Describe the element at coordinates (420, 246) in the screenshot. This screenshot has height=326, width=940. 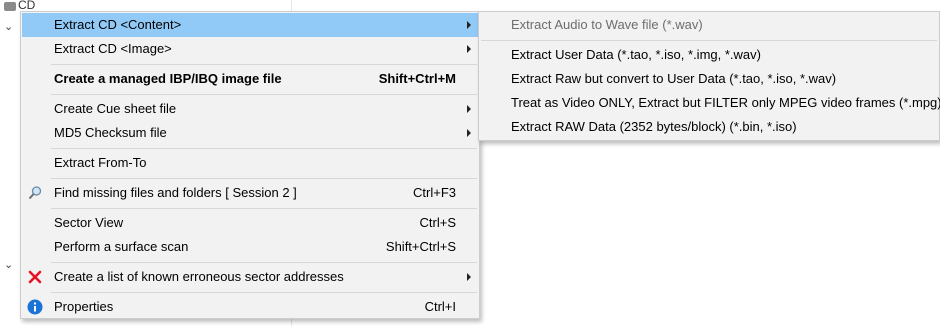
I see `menu-item-shortcut: Shift+Ctrl+S` at that location.